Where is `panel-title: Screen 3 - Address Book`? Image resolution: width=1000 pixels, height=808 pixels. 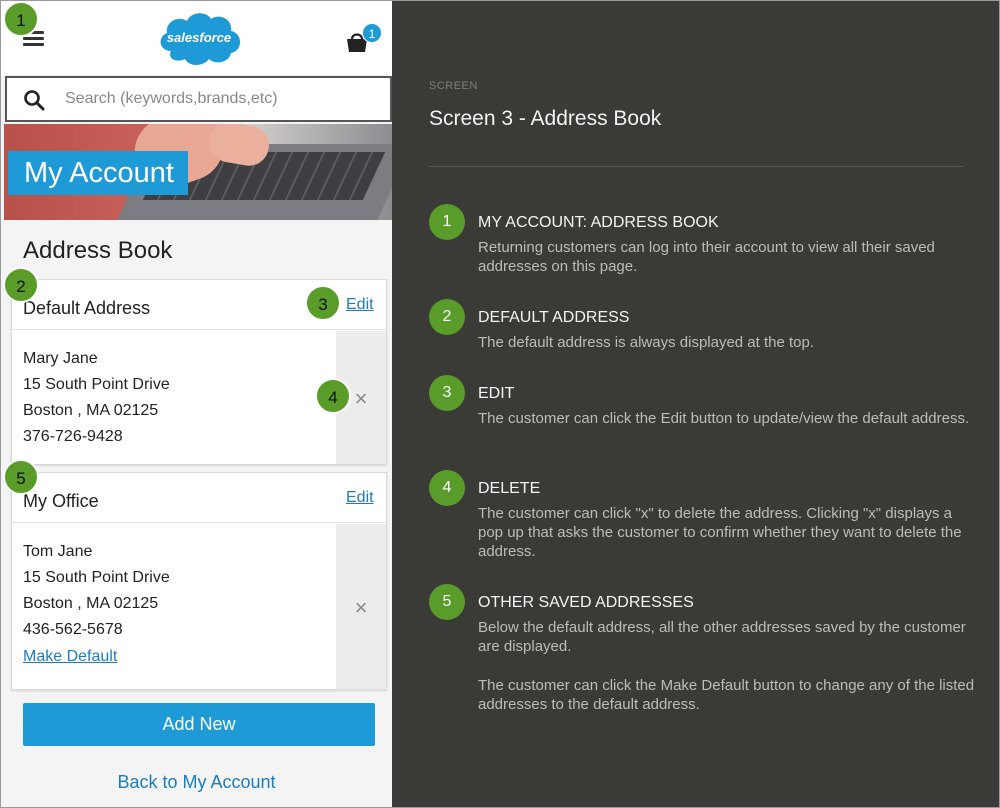 panel-title: Screen 3 - Address Book is located at coordinates (545, 118).